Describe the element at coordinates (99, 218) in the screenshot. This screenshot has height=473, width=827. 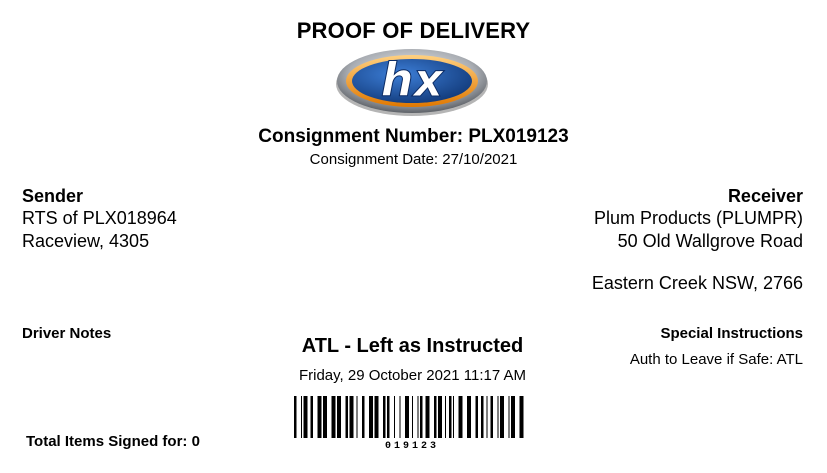
I see `sender-line-1: RTS of PLX018964` at that location.